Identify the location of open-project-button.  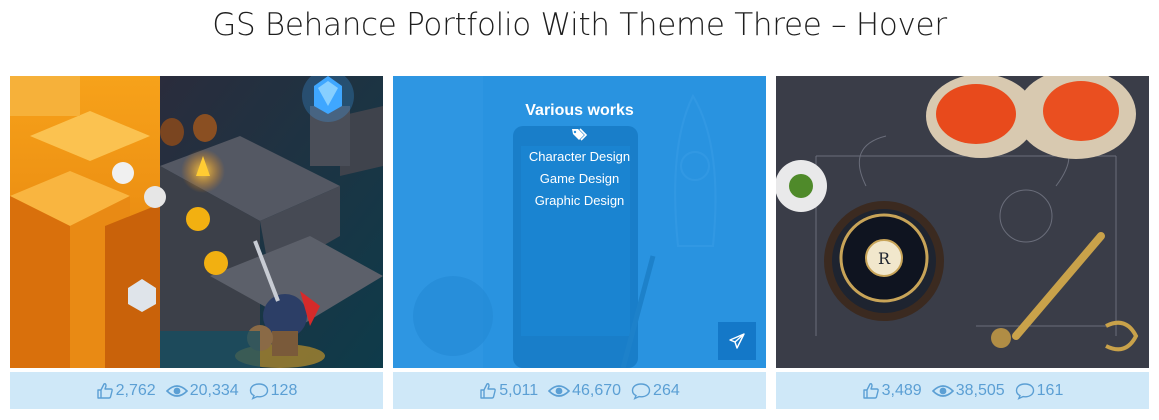
(737, 341).